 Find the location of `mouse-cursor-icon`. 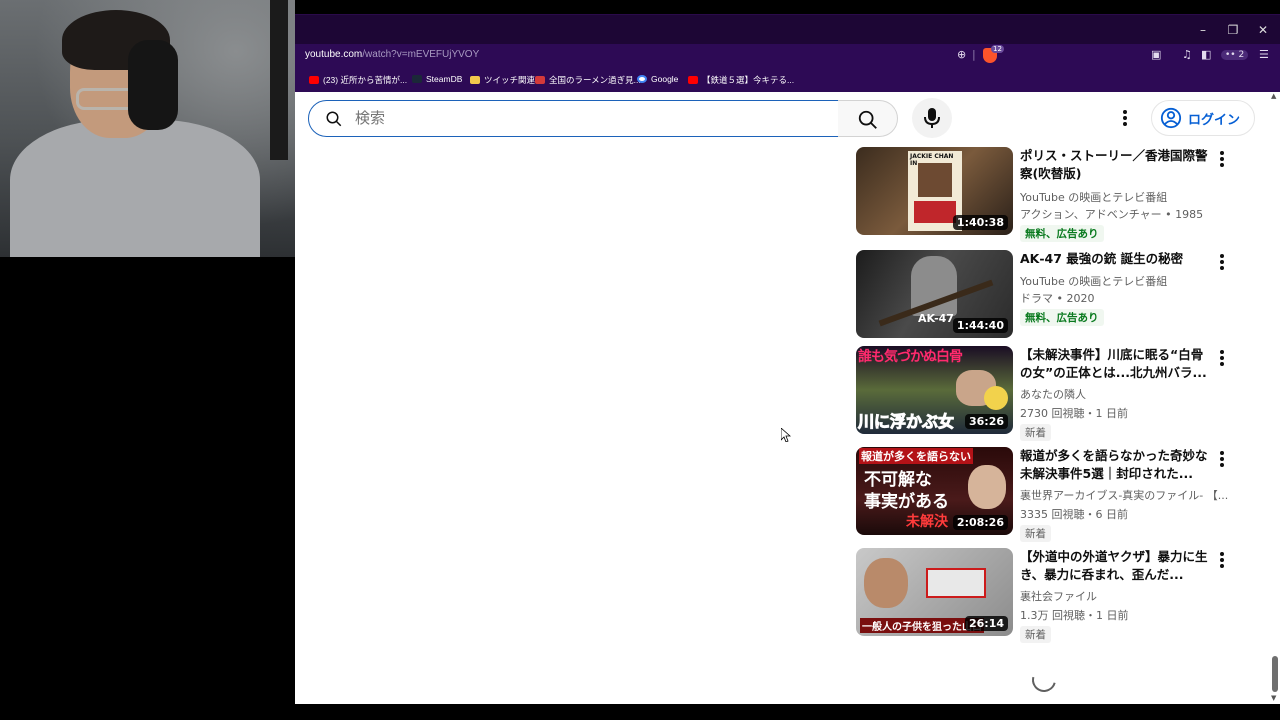

mouse-cursor-icon is located at coordinates (786, 435).